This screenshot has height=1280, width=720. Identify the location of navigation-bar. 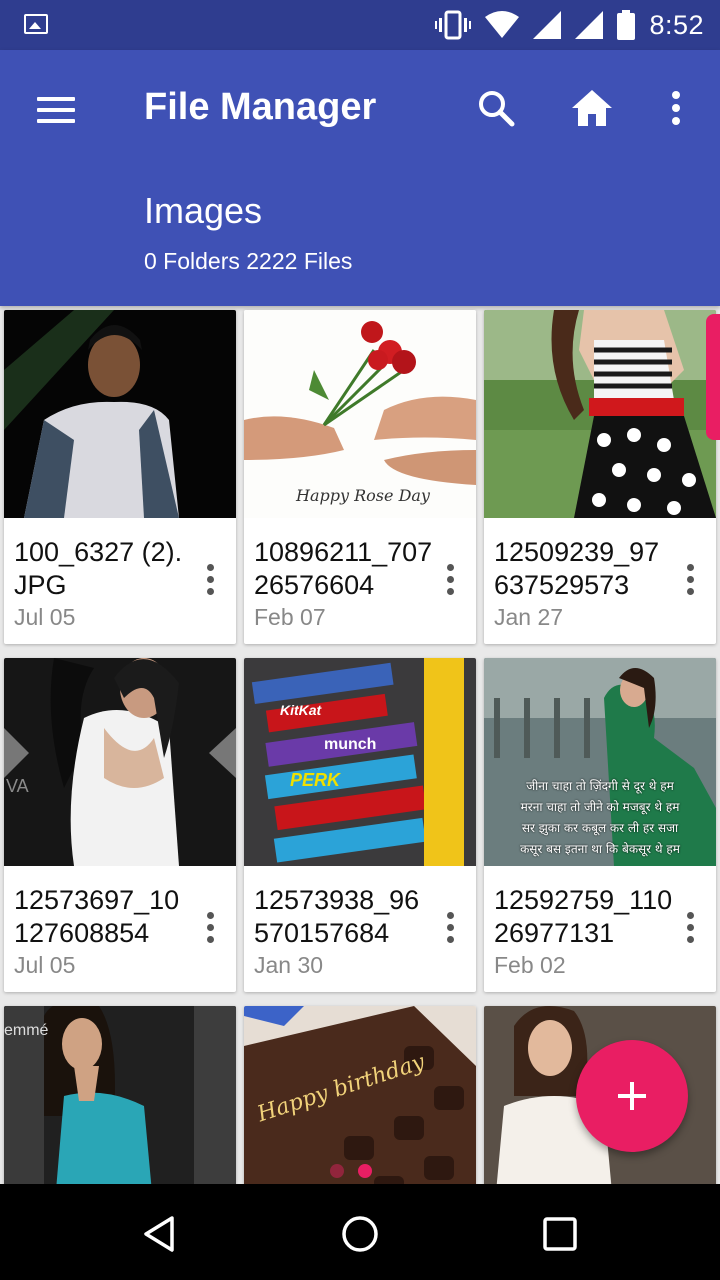
(360, 1232).